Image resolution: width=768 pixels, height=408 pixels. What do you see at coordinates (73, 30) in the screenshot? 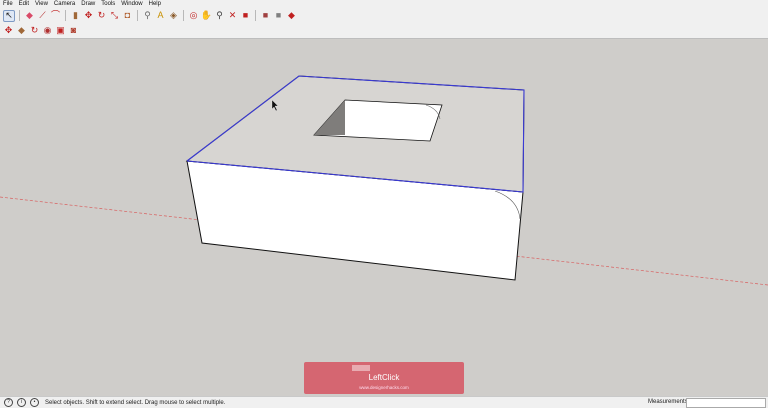
I see `offset-tool-icon: ◙` at bounding box center [73, 30].